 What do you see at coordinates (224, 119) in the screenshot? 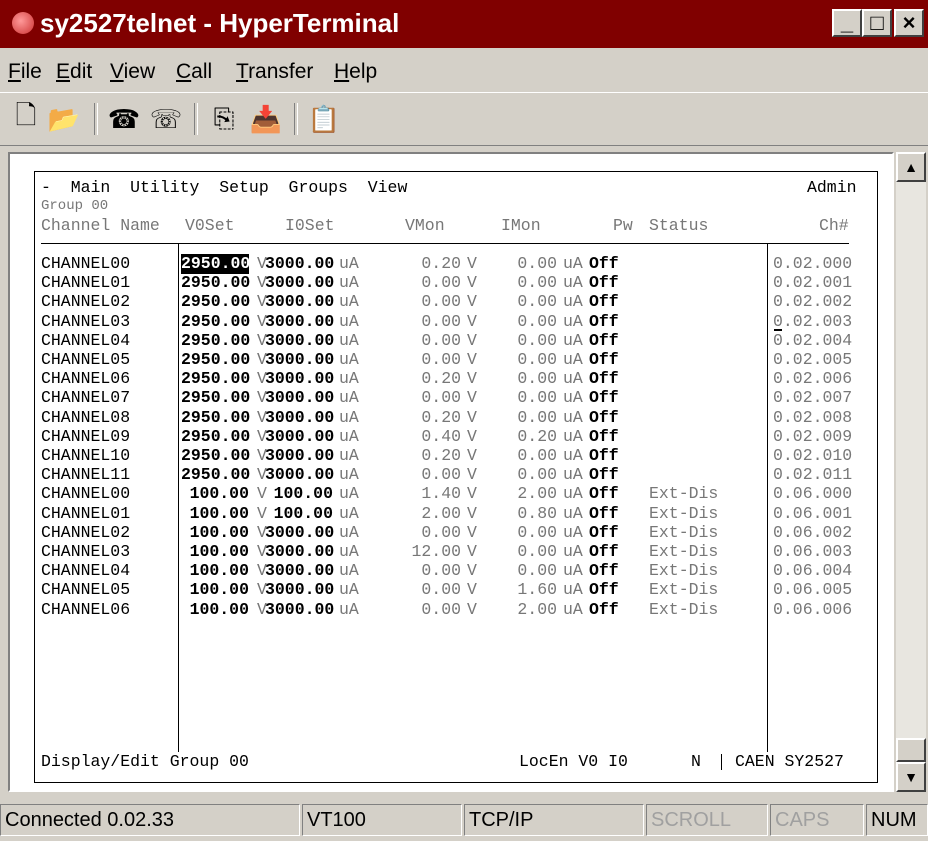
I see `send-icon: ⎘` at bounding box center [224, 119].